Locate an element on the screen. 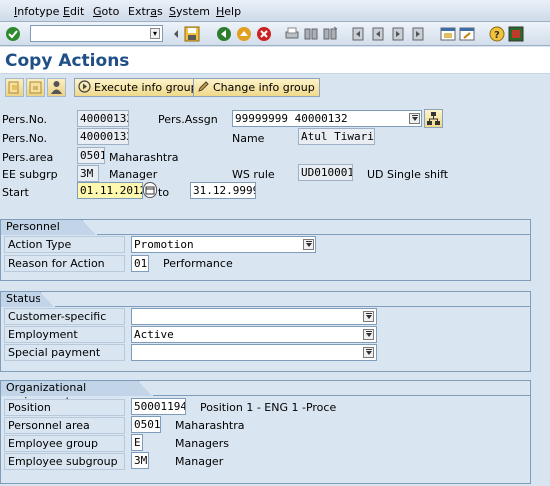 Image resolution: width=550 pixels, height=486 pixels. personnel-area-label: Personnel area is located at coordinates (64, 425).